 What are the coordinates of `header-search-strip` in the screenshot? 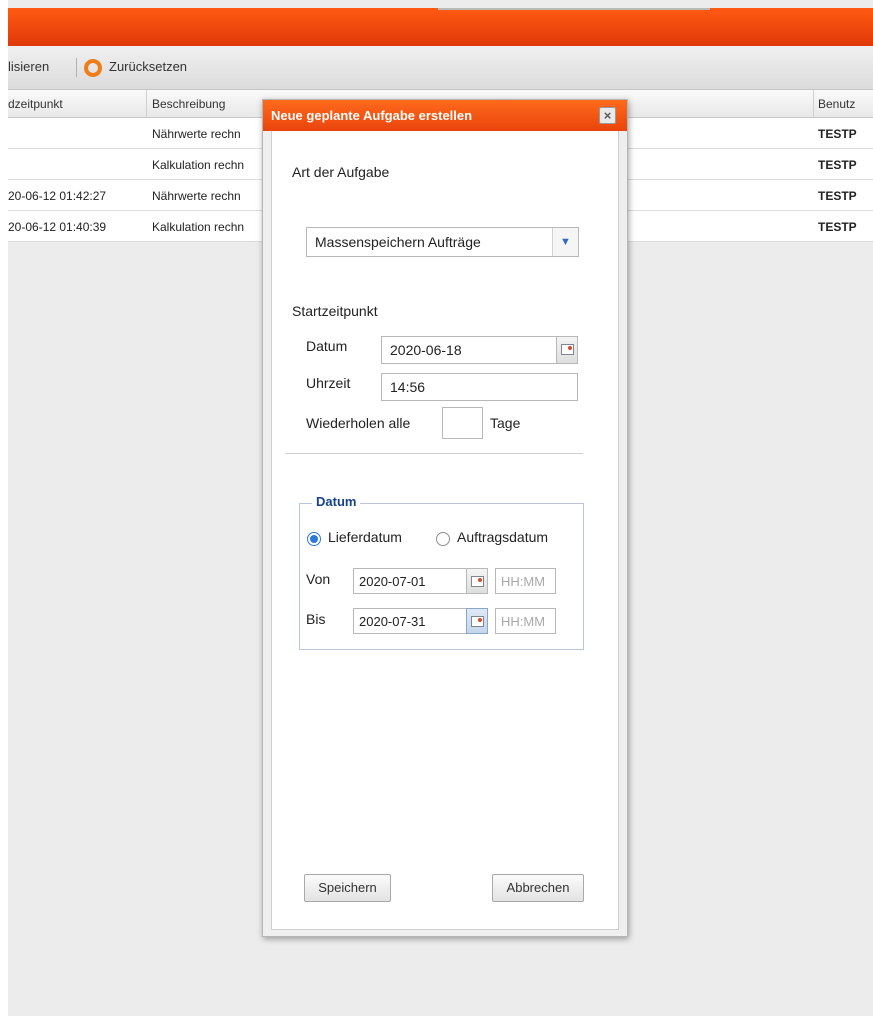 It's located at (574, 9).